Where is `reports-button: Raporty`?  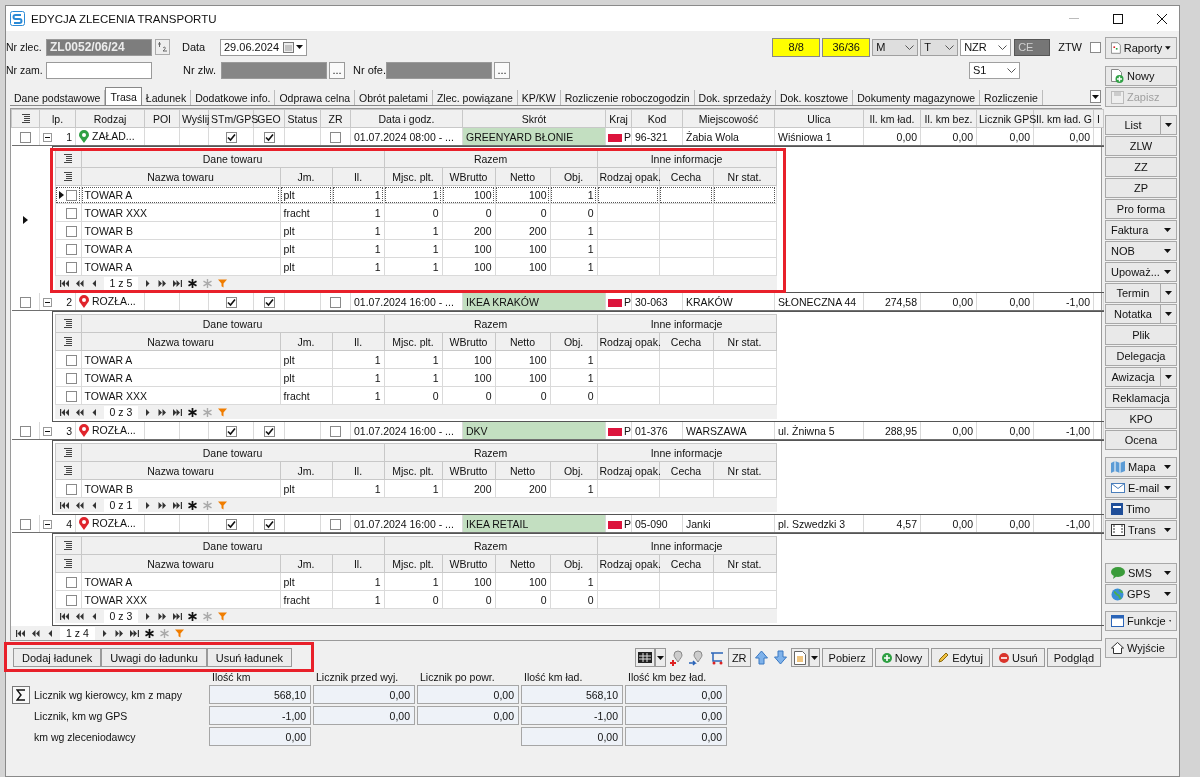 reports-button: Raporty is located at coordinates (1141, 48).